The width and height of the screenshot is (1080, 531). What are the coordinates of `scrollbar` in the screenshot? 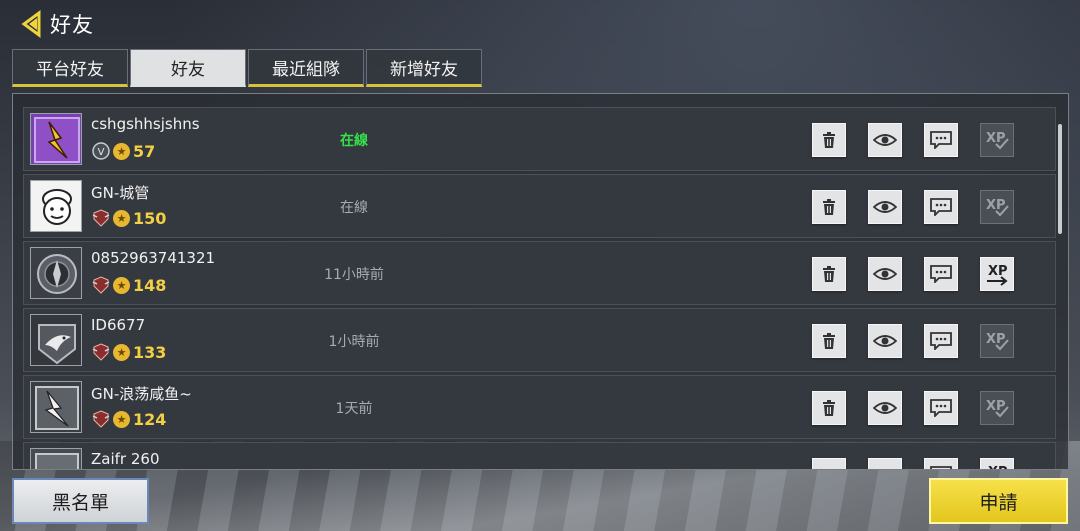 It's located at (1060, 179).